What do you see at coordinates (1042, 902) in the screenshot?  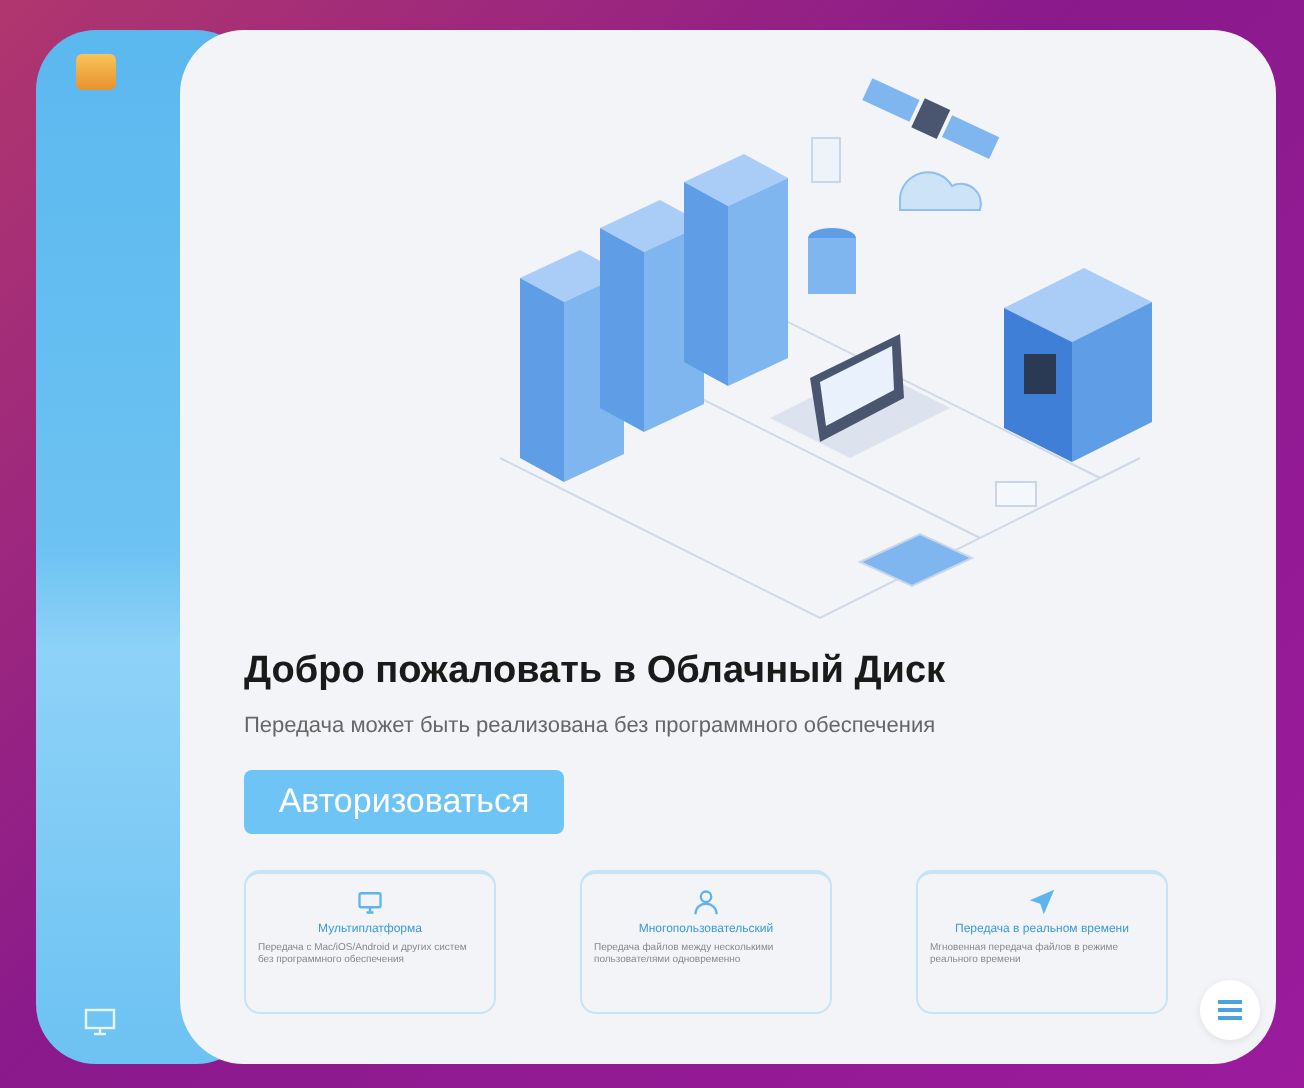 I see `paper-plane-icon` at bounding box center [1042, 902].